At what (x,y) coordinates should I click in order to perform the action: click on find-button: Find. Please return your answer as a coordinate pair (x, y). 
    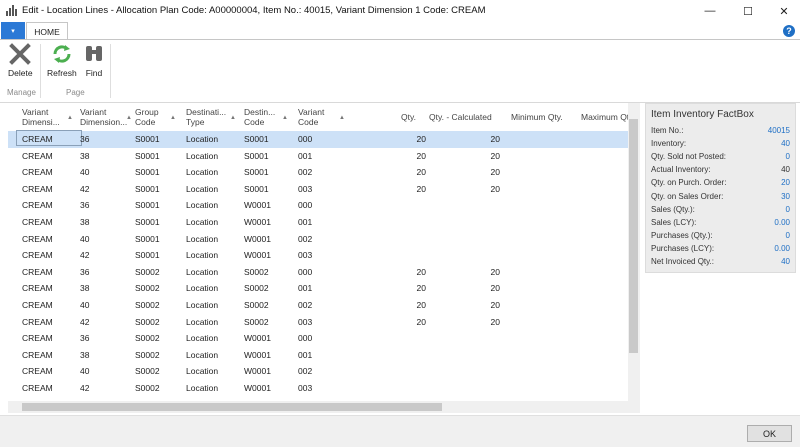
    Looking at the image, I should click on (94, 62).